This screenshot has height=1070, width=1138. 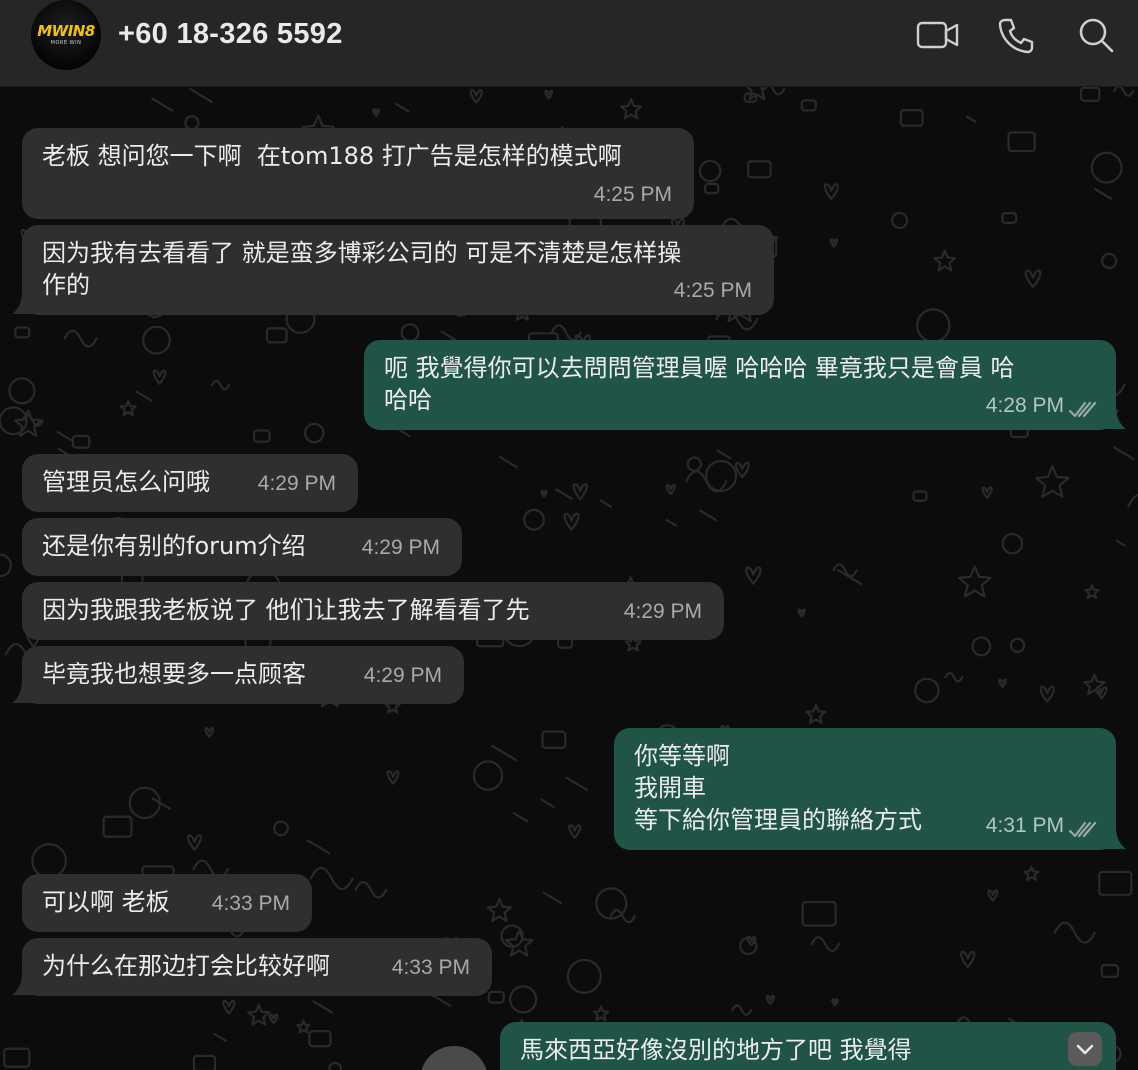 I want to click on voice-call-icon, so click(x=1016, y=35).